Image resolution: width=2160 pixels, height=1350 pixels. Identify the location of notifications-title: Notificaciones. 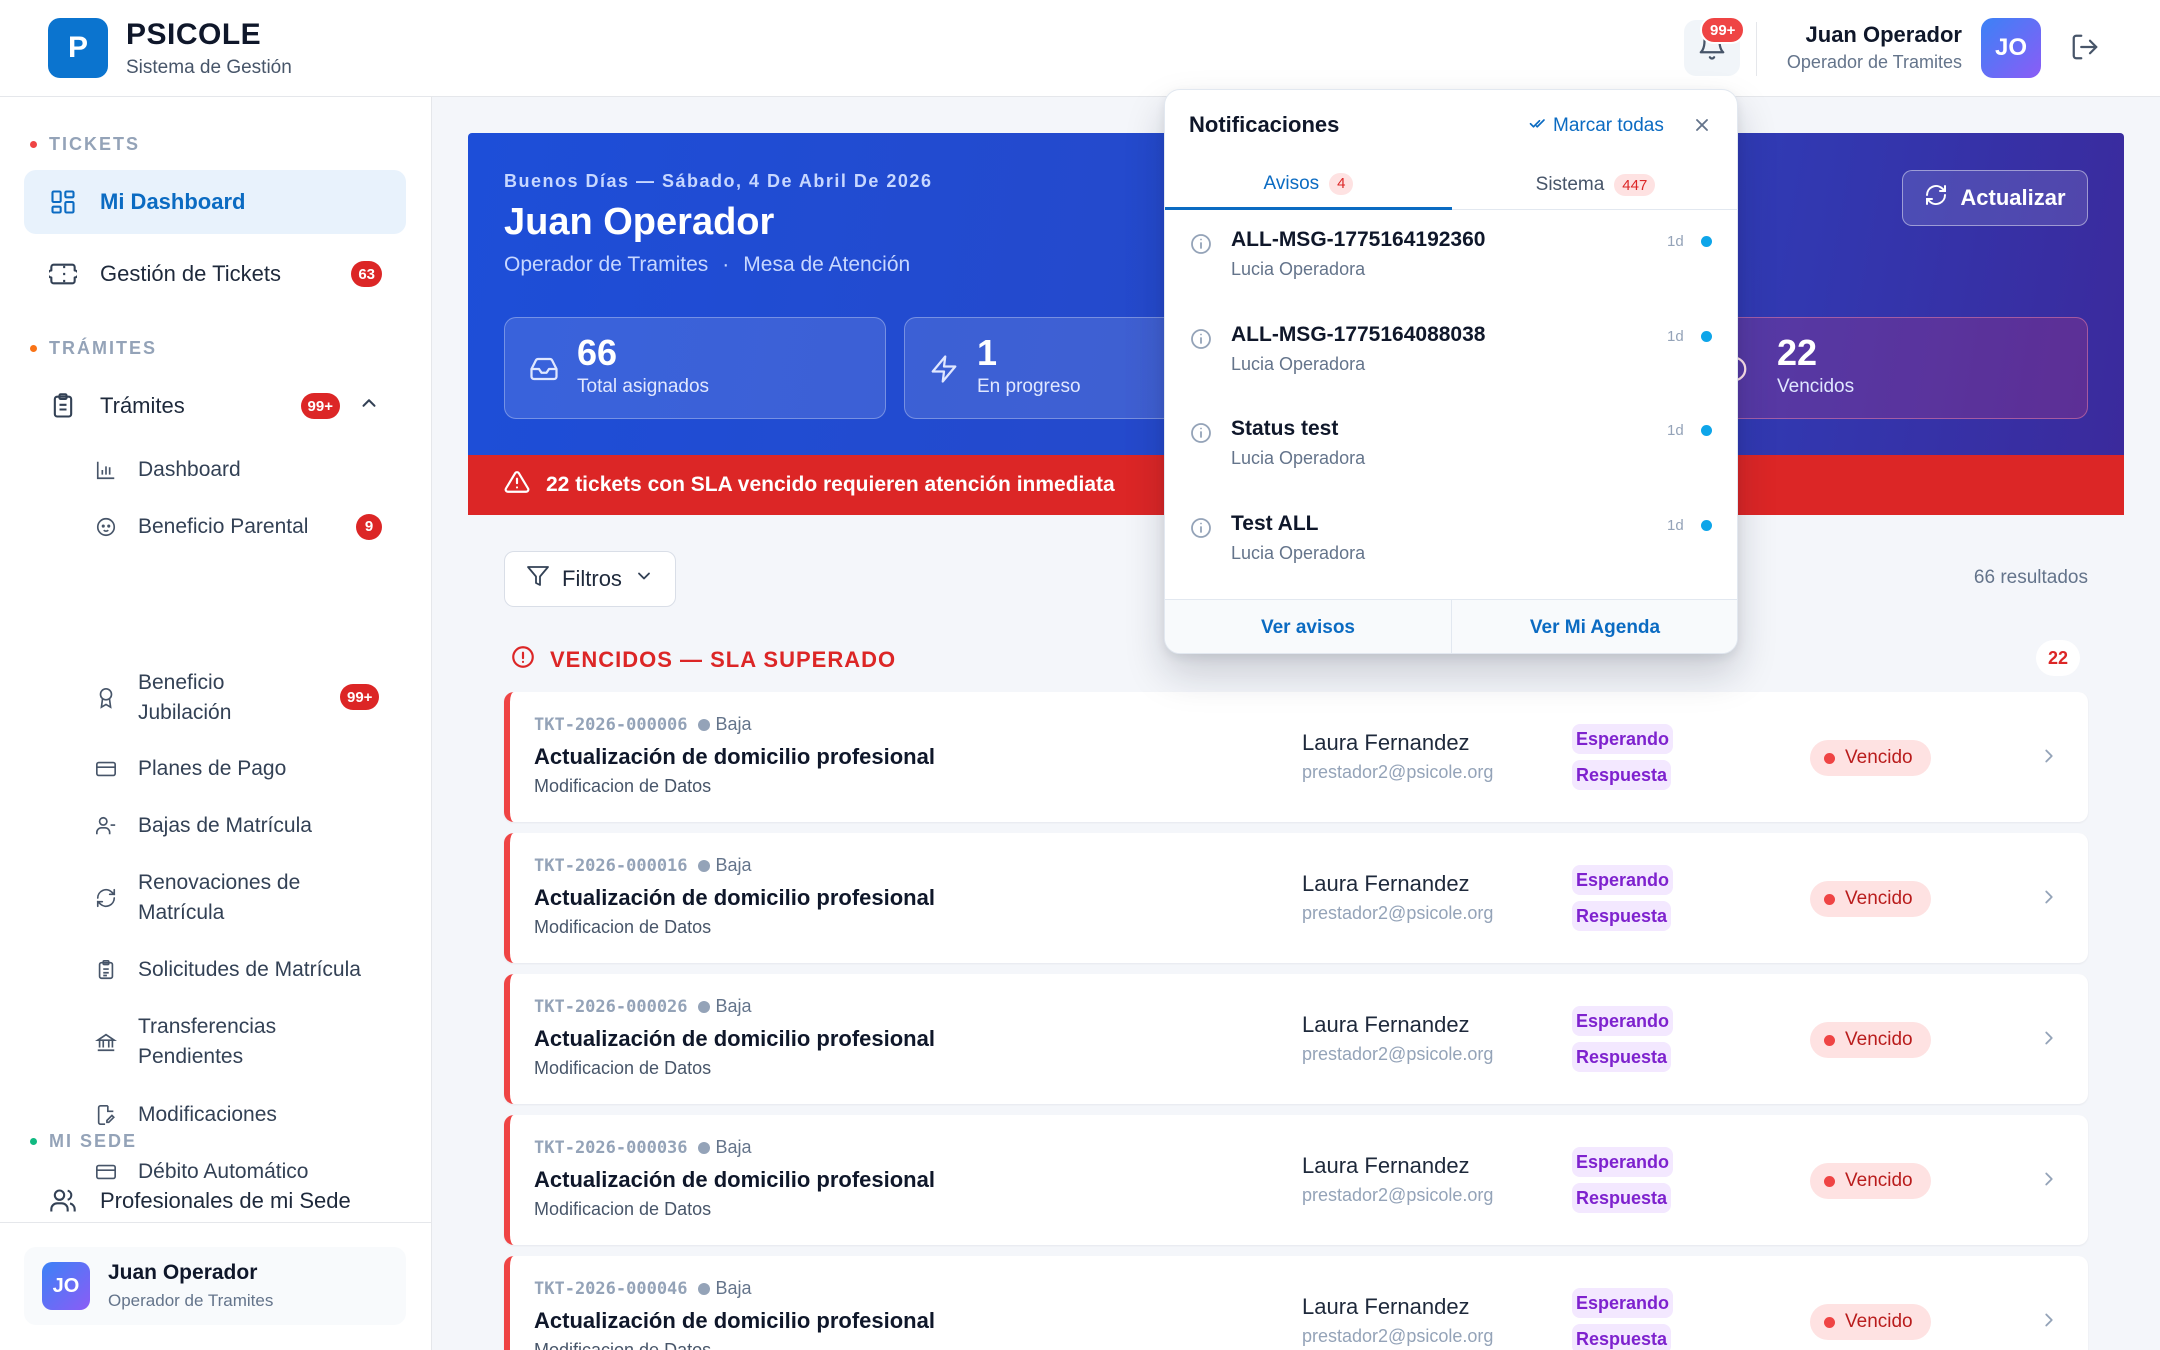
(1264, 124).